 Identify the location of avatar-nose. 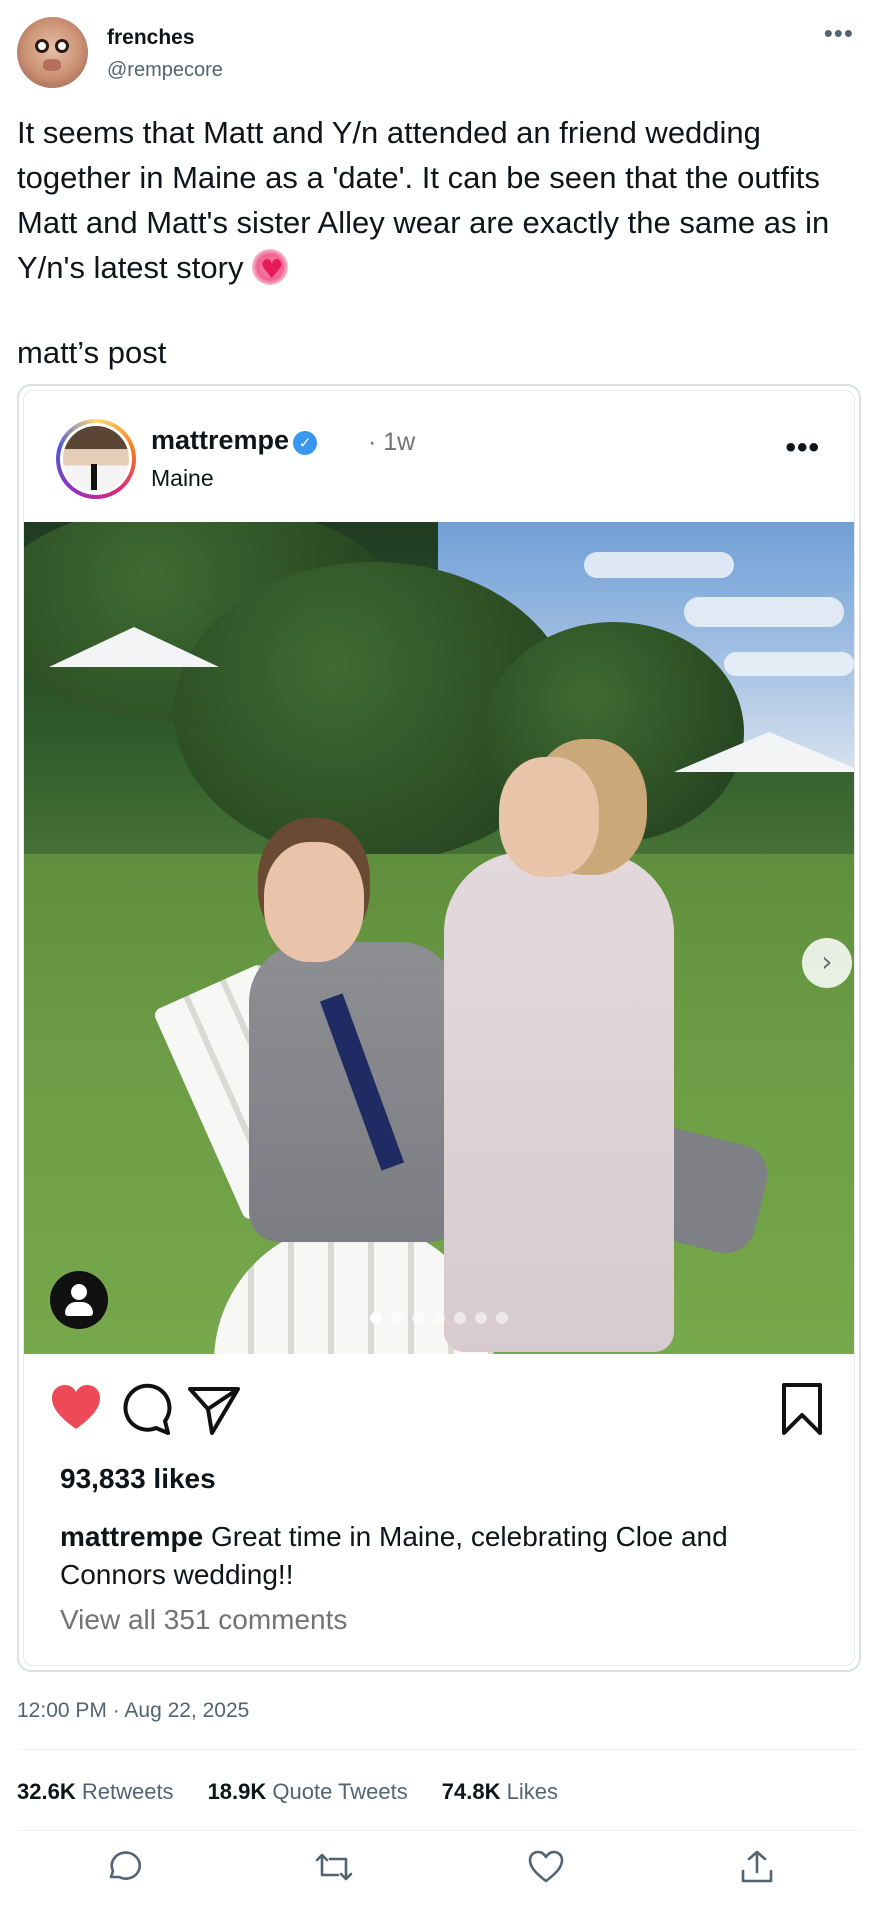
(52, 65).